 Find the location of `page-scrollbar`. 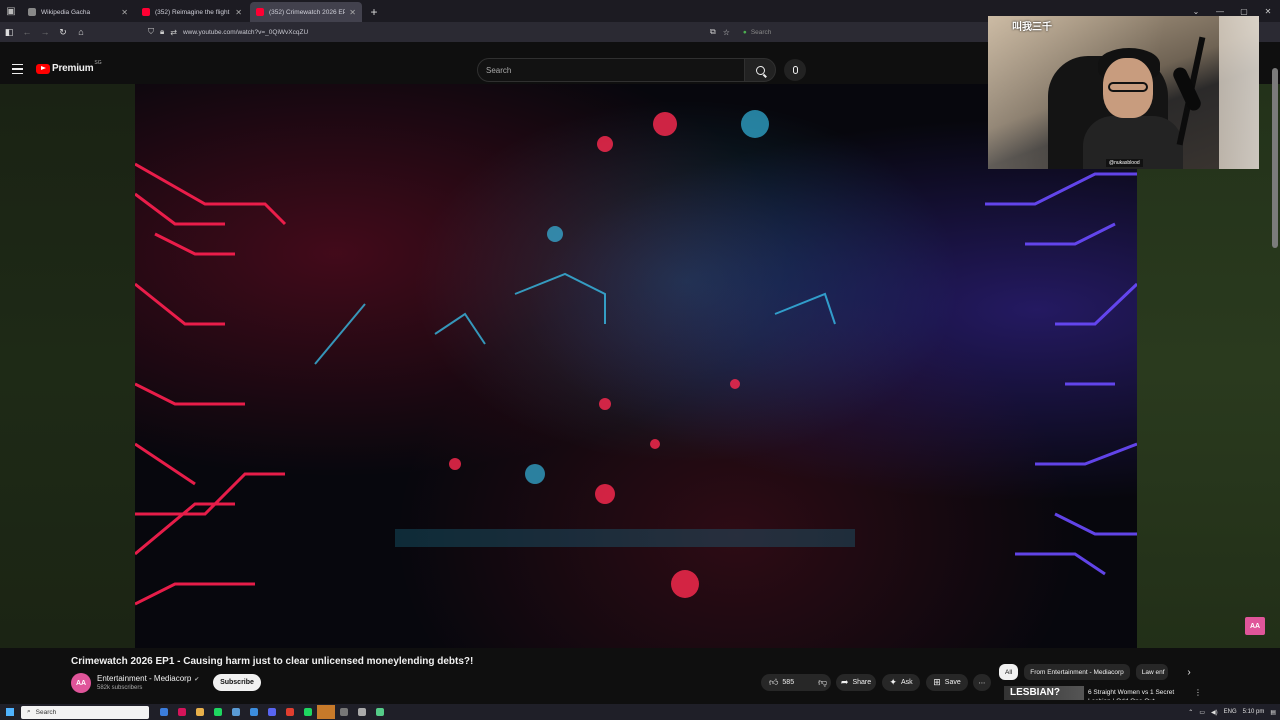

page-scrollbar is located at coordinates (1275, 158).